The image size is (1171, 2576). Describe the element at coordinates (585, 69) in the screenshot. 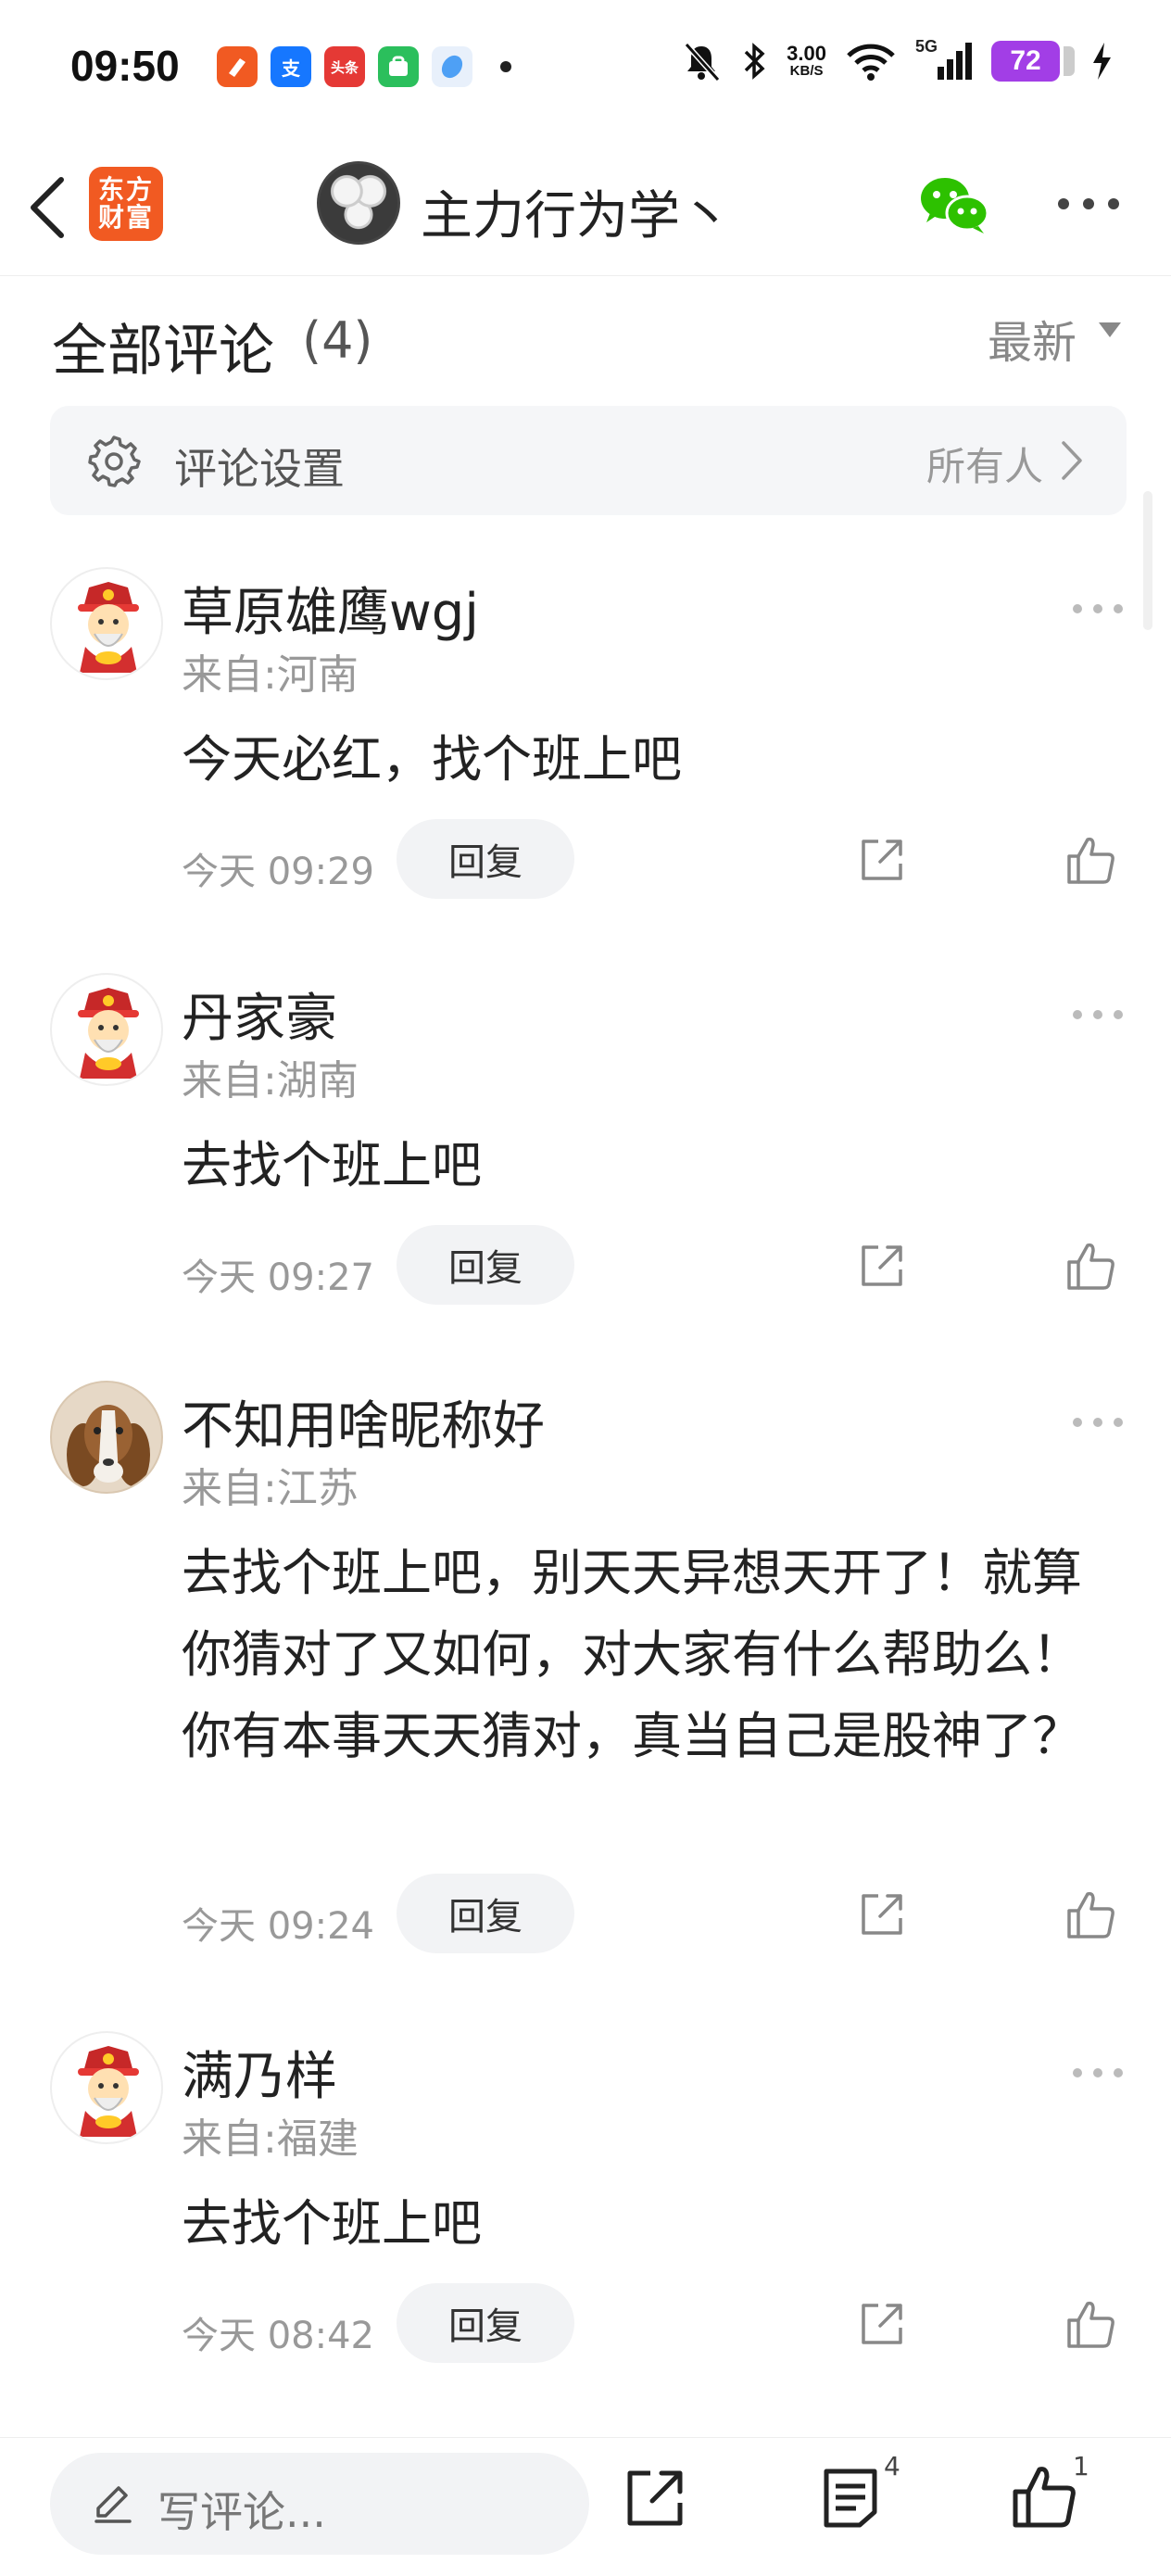

I see `status-bar: 09:50 支 头条 3.00 KB/S 5G 72` at that location.